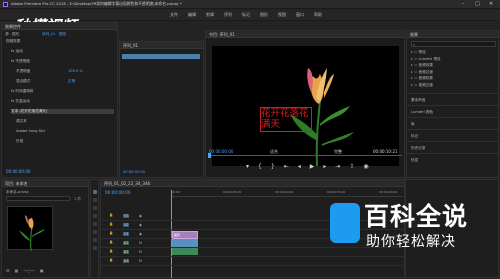 This screenshot has width=500, height=279. What do you see at coordinates (59, 26) in the screenshot?
I see `effect-controls-tab: 效果控件` at bounding box center [59, 26].